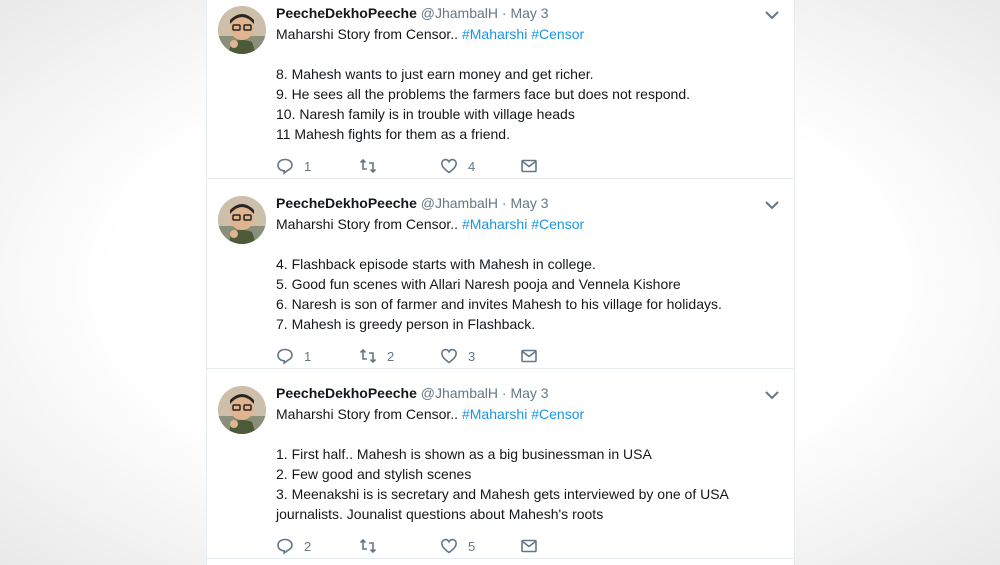  I want to click on like-count: 4, so click(472, 166).